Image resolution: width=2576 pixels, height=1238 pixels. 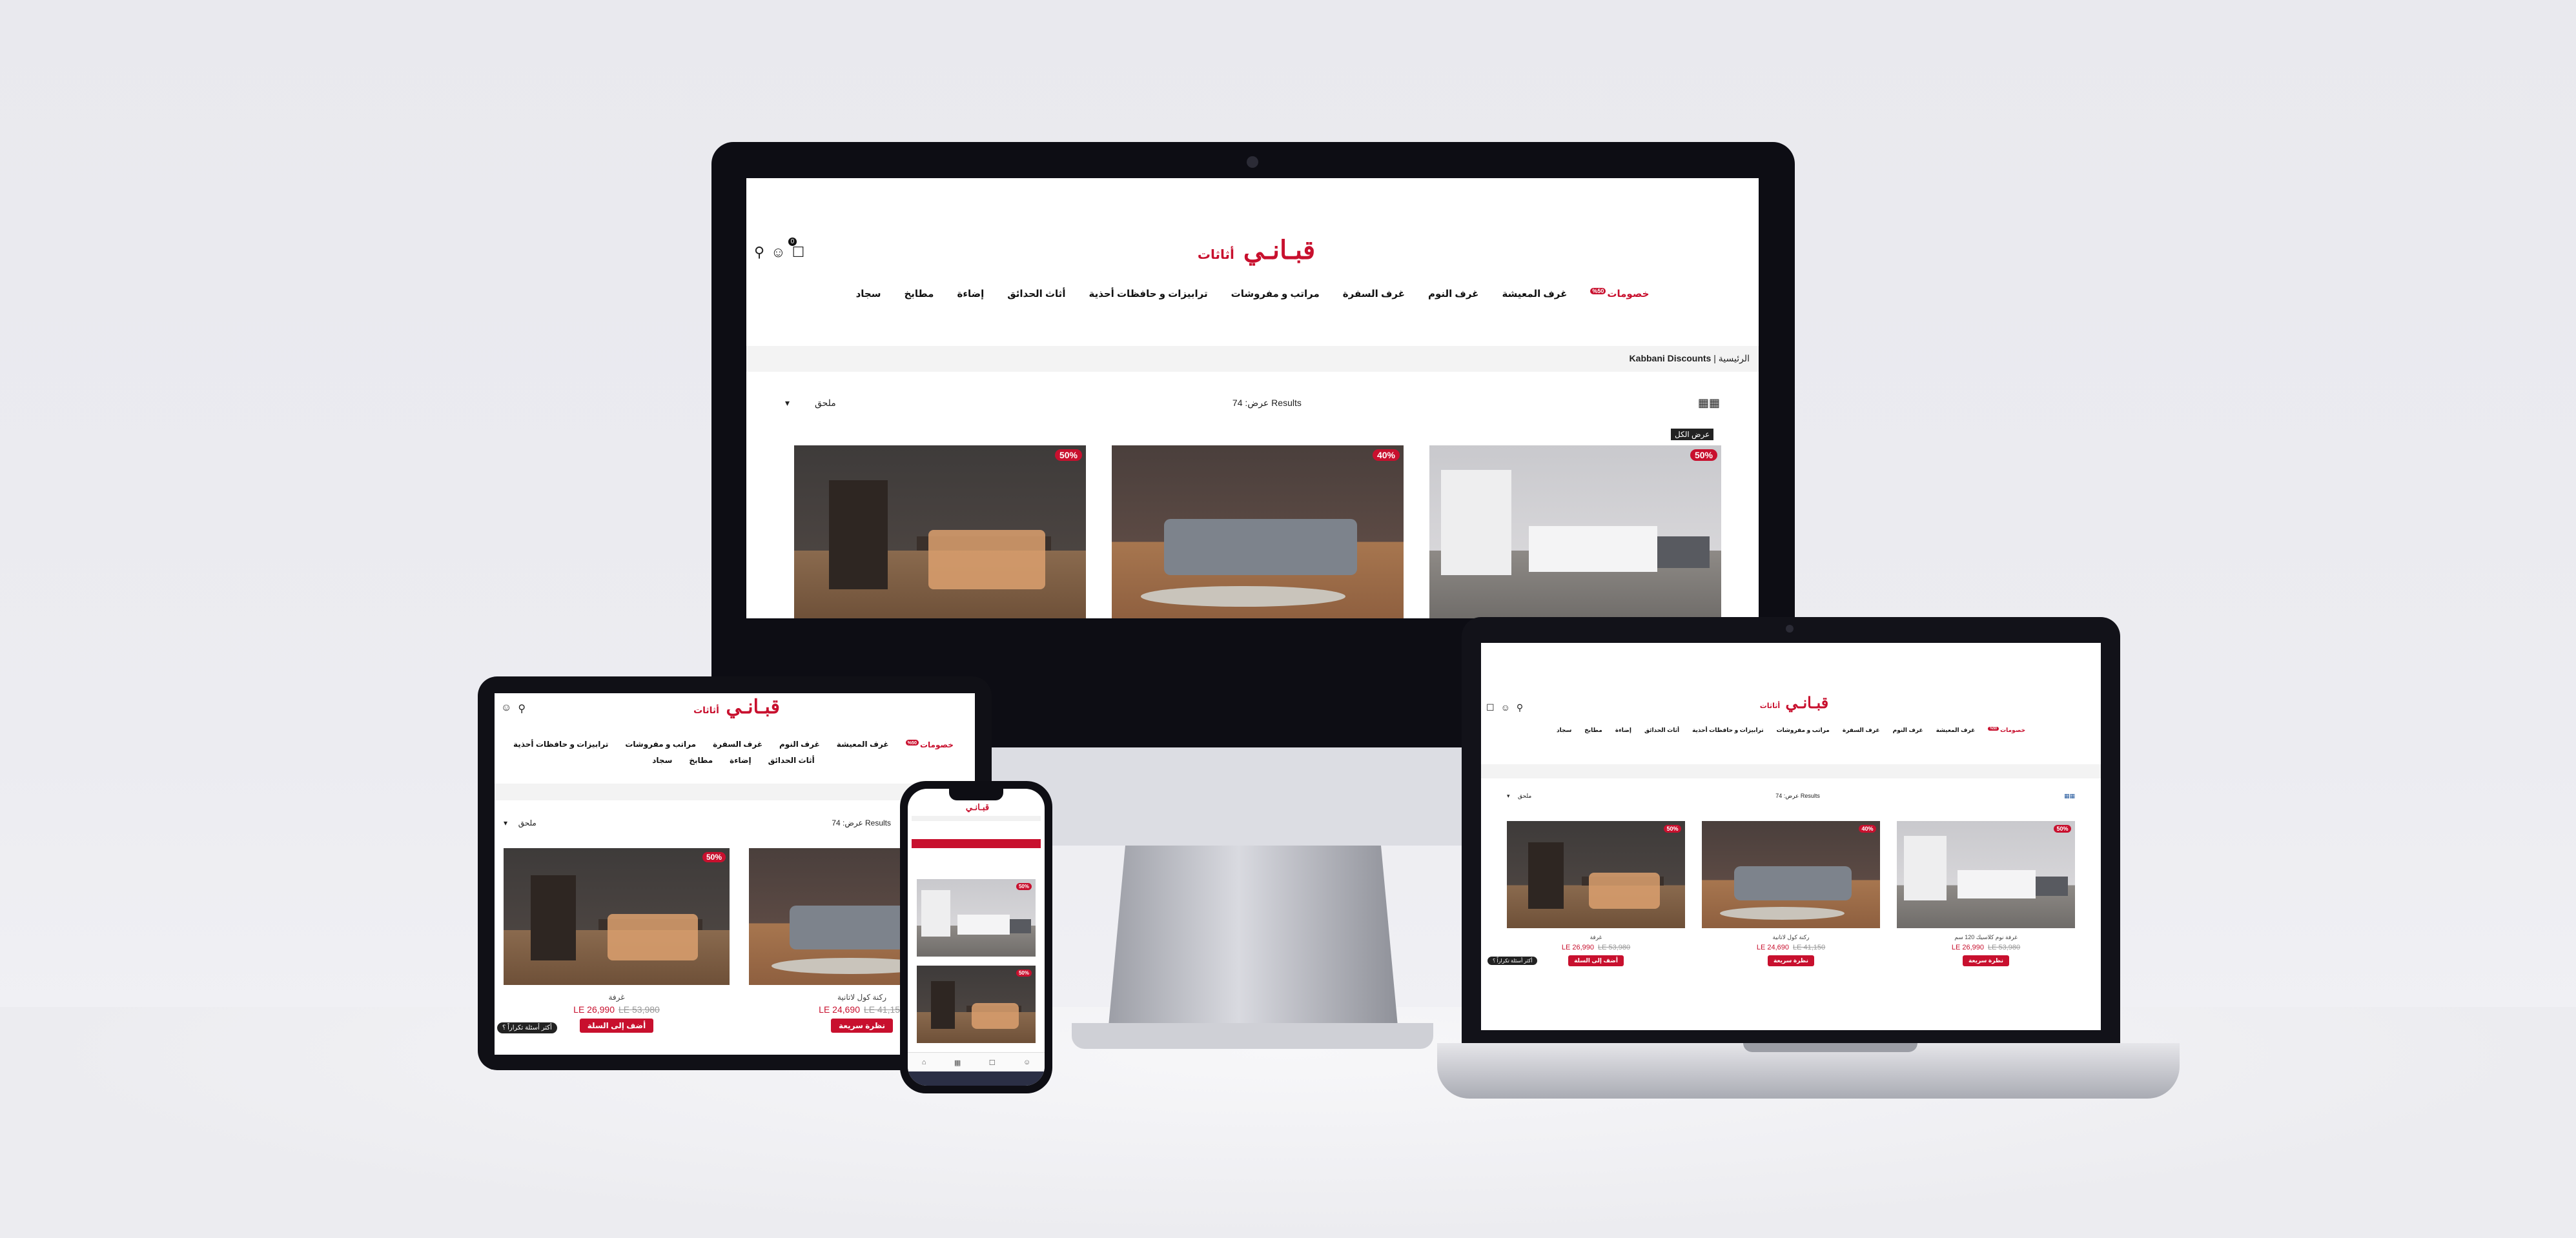 What do you see at coordinates (800, 744) in the screenshot?
I see `tablet-nav-item: غرف النوم` at bounding box center [800, 744].